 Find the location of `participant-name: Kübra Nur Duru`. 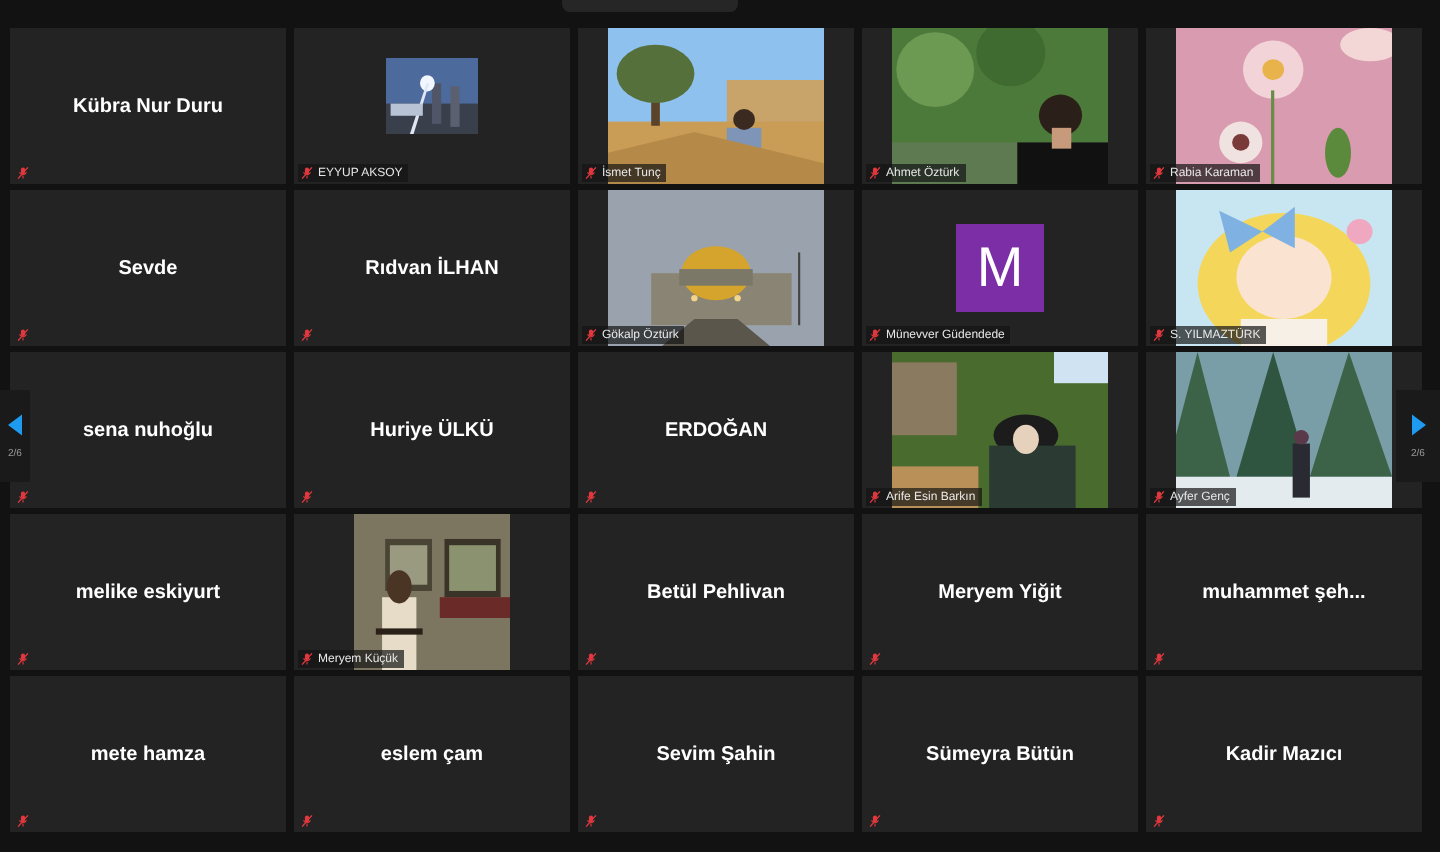

participant-name: Kübra Nur Duru is located at coordinates (148, 106).